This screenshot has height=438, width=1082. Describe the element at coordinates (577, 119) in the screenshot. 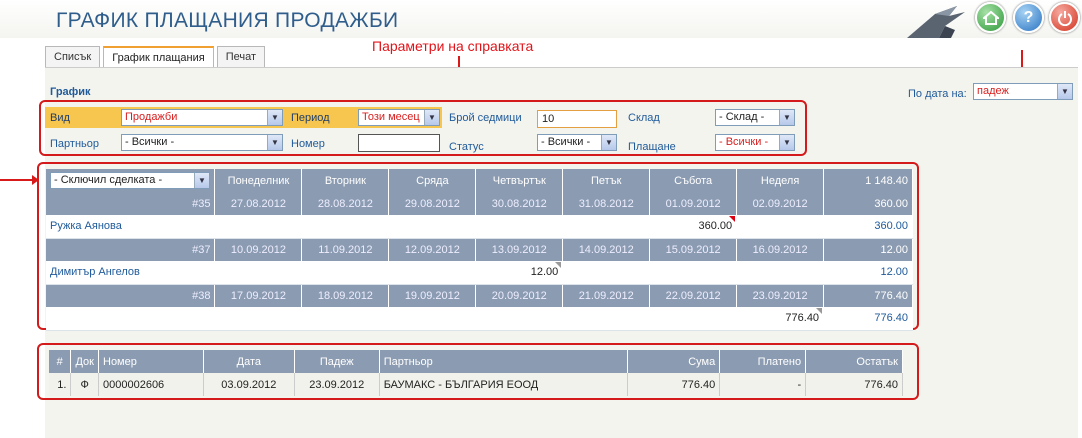

I see `weeks-input: 10` at that location.